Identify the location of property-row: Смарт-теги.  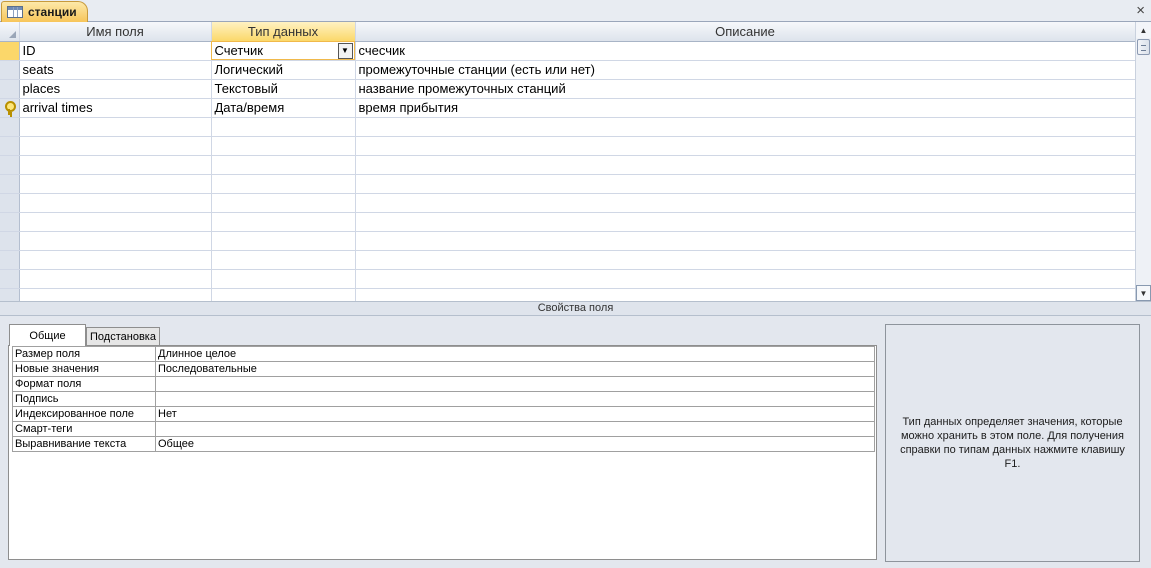
(443, 429).